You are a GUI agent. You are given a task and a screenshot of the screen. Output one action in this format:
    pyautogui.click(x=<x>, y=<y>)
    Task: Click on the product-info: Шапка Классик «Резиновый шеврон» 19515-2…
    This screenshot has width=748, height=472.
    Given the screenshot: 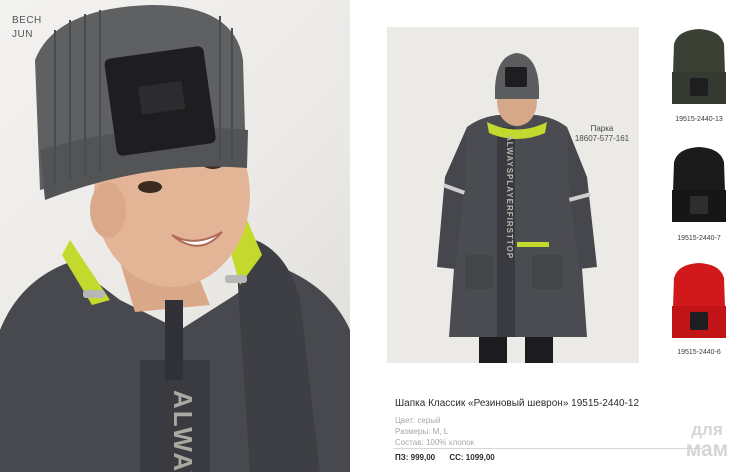 What is the action you would take?
    pyautogui.click(x=545, y=423)
    